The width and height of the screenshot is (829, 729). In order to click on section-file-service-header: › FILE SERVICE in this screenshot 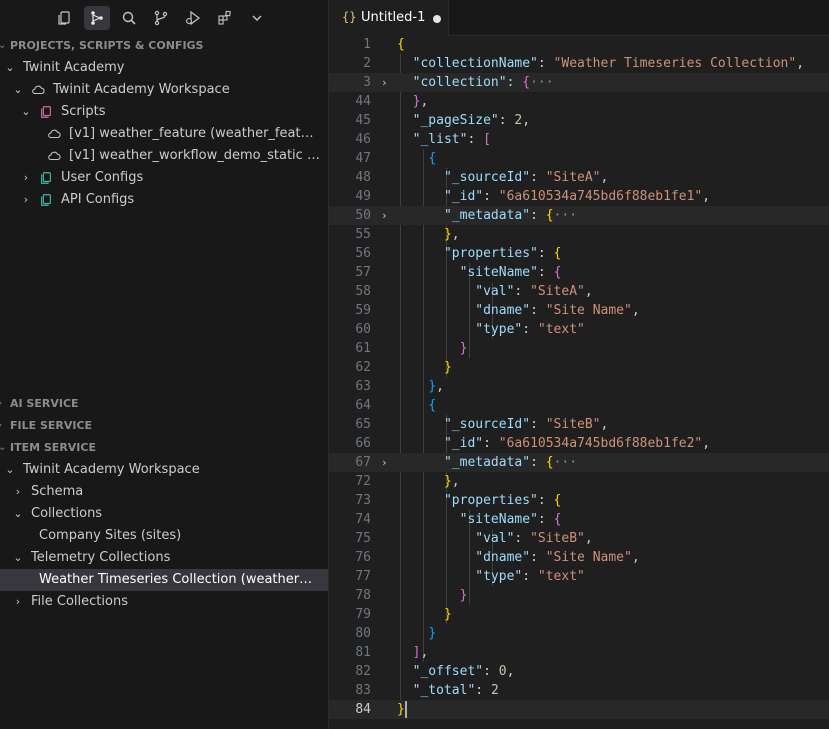, I will do `click(164, 426)`.